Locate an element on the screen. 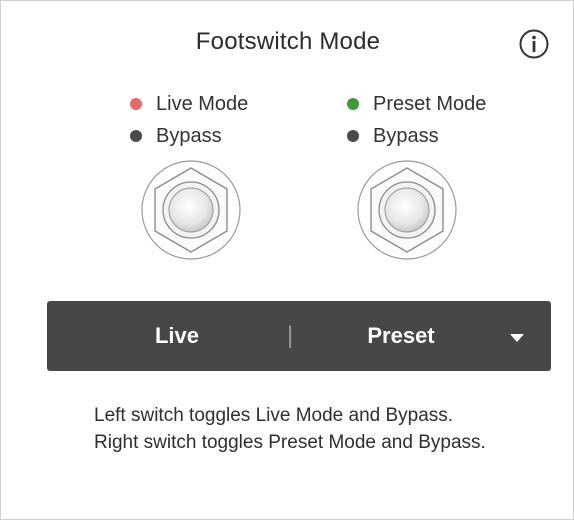 The width and height of the screenshot is (574, 520). info-icon is located at coordinates (534, 44).